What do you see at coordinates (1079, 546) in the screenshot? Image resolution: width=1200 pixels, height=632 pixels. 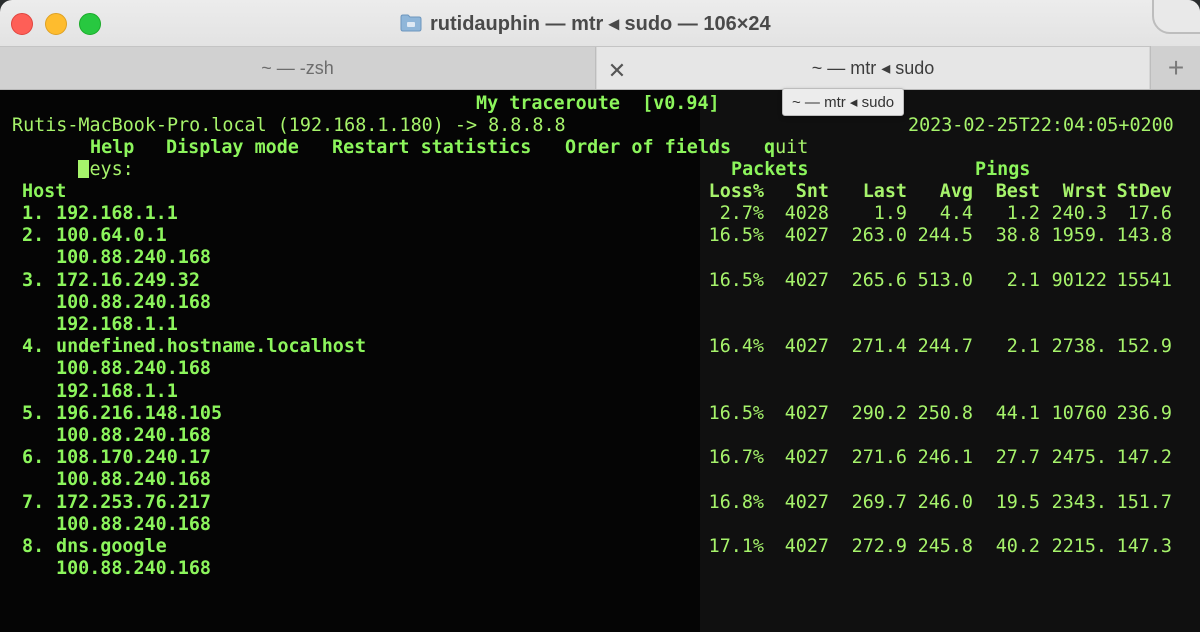 I see `hop-wrst: 2215.` at bounding box center [1079, 546].